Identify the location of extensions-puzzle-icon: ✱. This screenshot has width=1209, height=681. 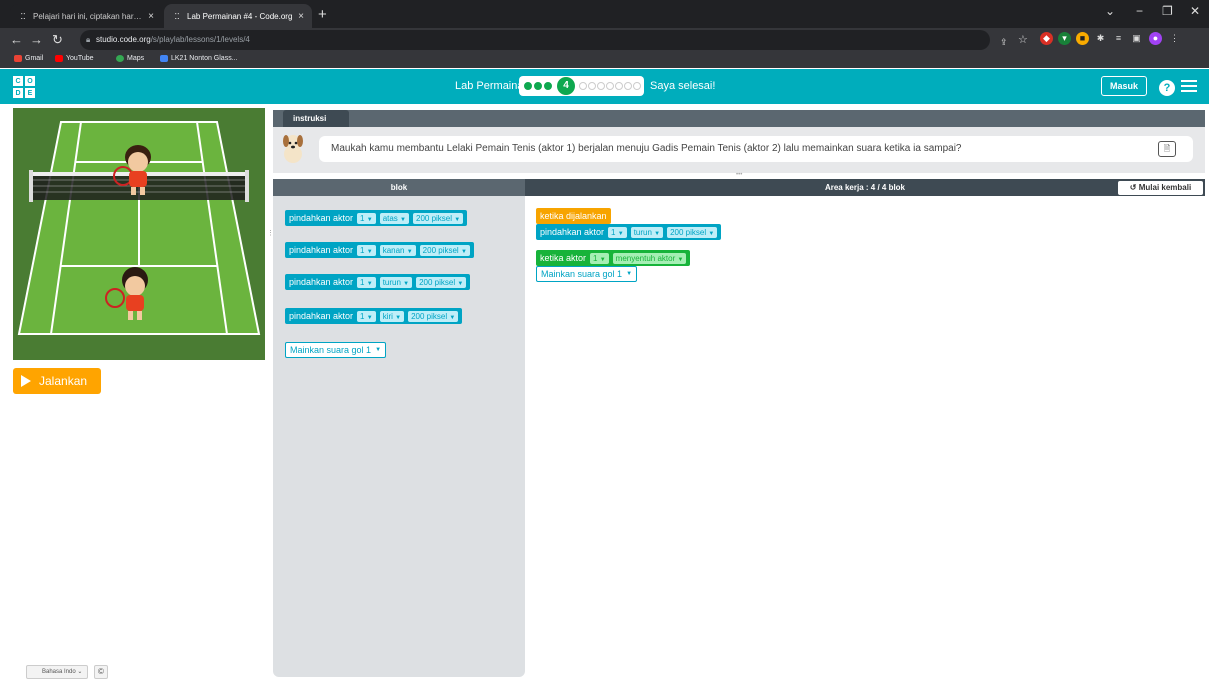
(1100, 38).